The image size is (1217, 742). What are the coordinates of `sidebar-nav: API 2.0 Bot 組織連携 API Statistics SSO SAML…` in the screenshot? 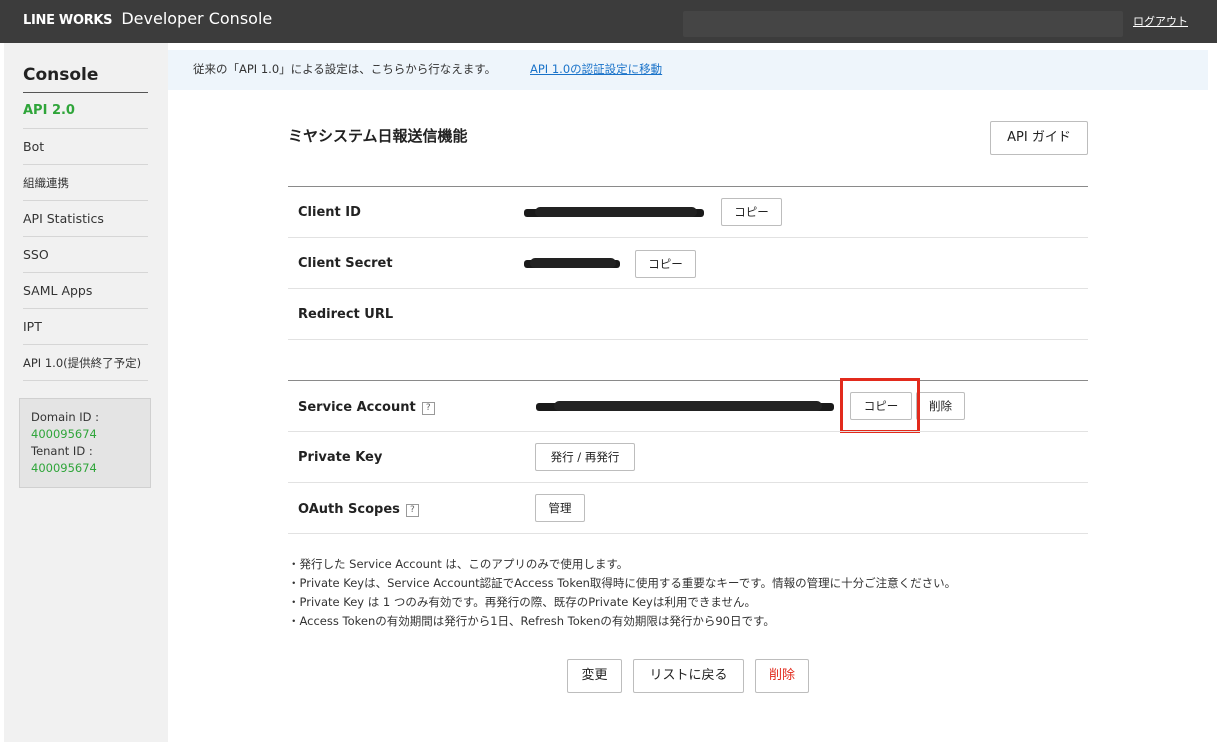 It's located at (85, 237).